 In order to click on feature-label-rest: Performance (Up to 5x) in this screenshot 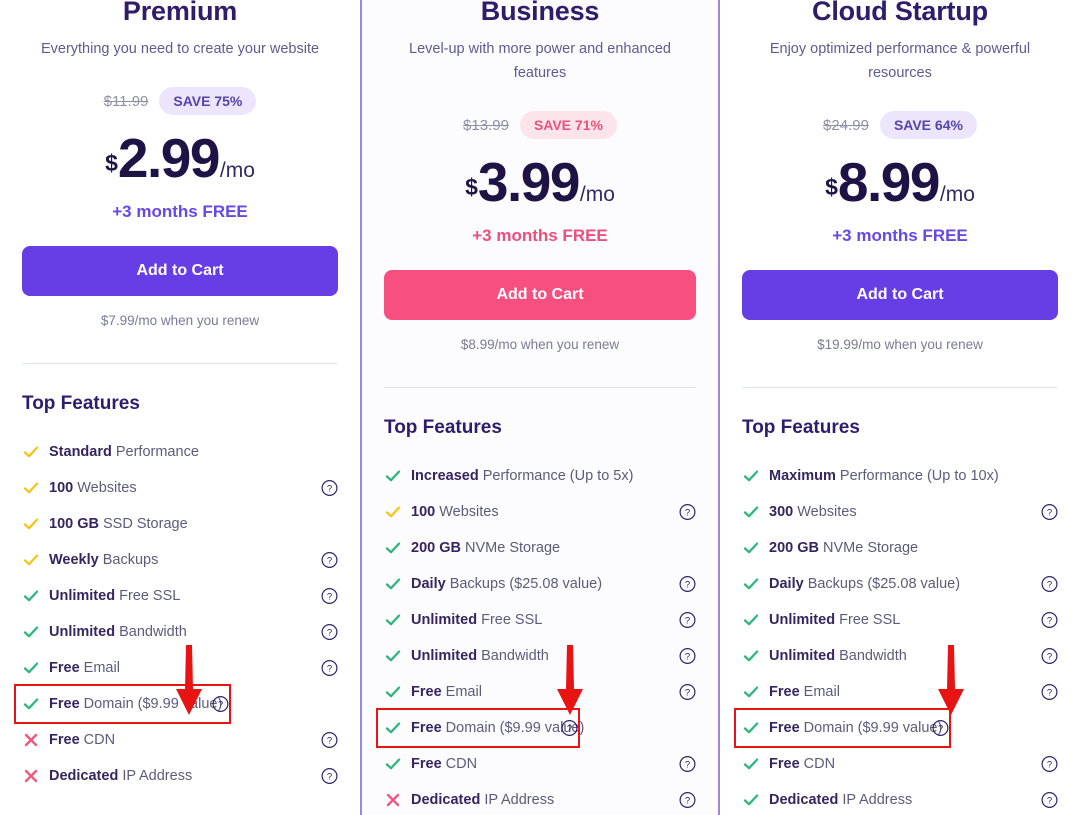, I will do `click(556, 476)`.